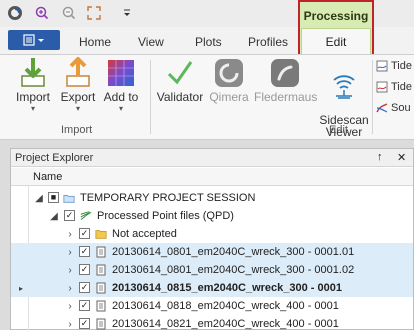 This screenshot has height=330, width=414. I want to click on fledermaus-icon, so click(285, 73).